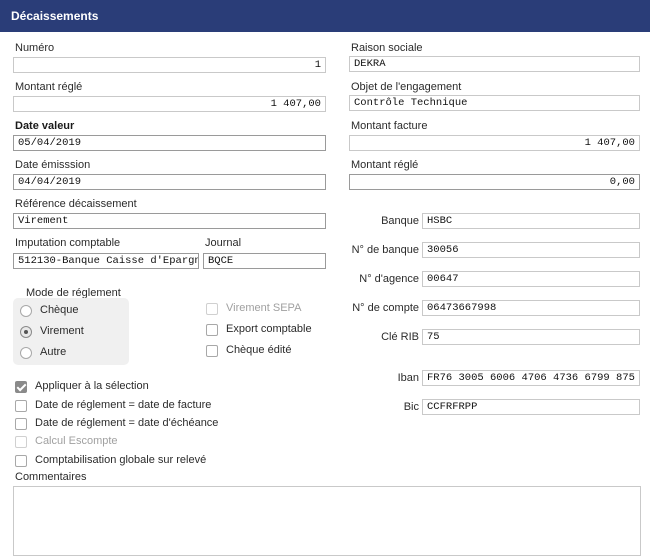 The height and width of the screenshot is (556, 650). I want to click on iban-field: FR76 3005 6006 4706 4736 6799 875, so click(531, 378).